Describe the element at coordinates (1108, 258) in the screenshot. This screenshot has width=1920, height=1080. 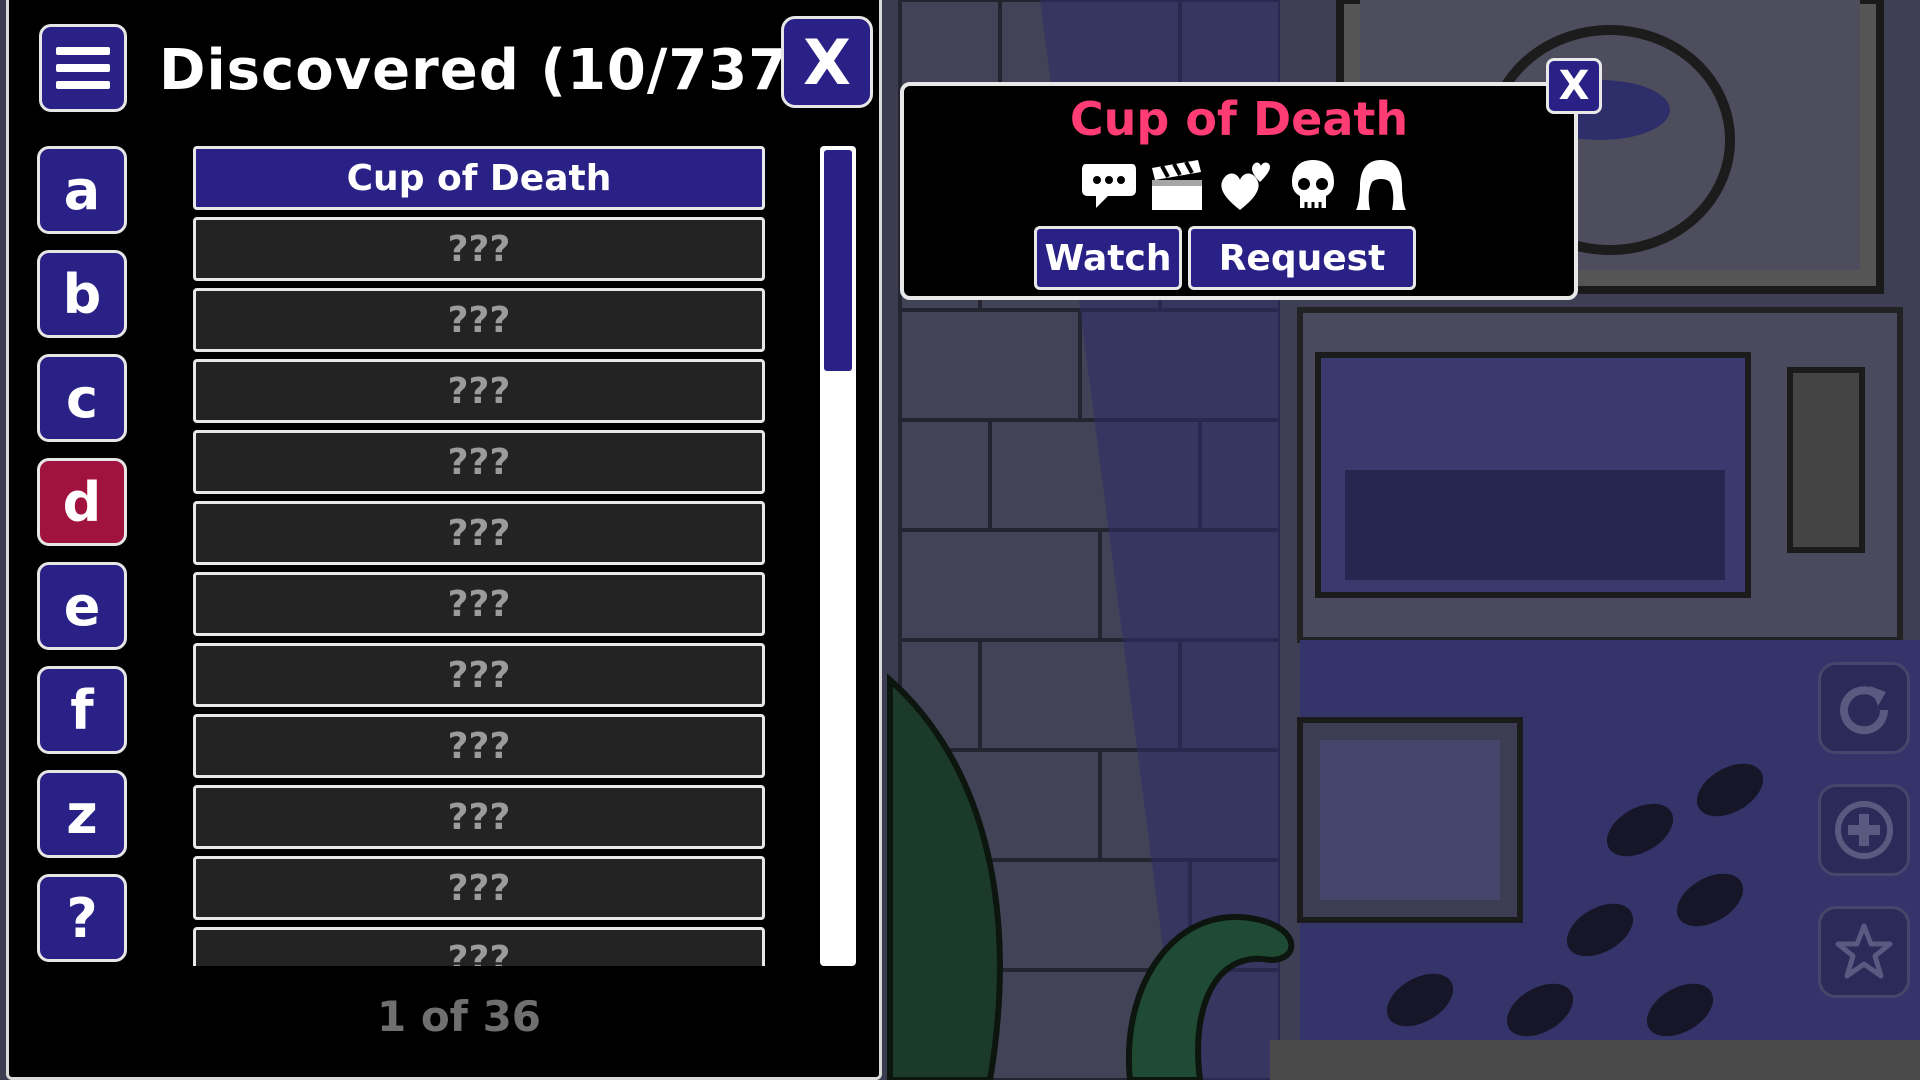
I see `watch-button: Watch` at that location.